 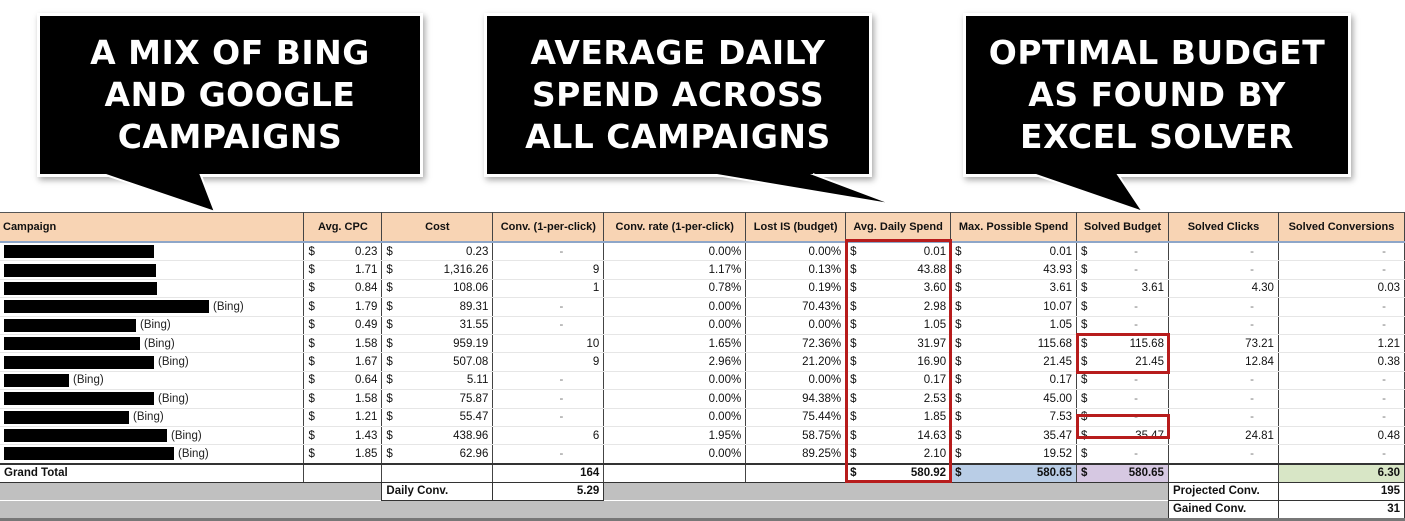 What do you see at coordinates (343, 252) in the screenshot?
I see `avg-cpc-cell: $0.23` at bounding box center [343, 252].